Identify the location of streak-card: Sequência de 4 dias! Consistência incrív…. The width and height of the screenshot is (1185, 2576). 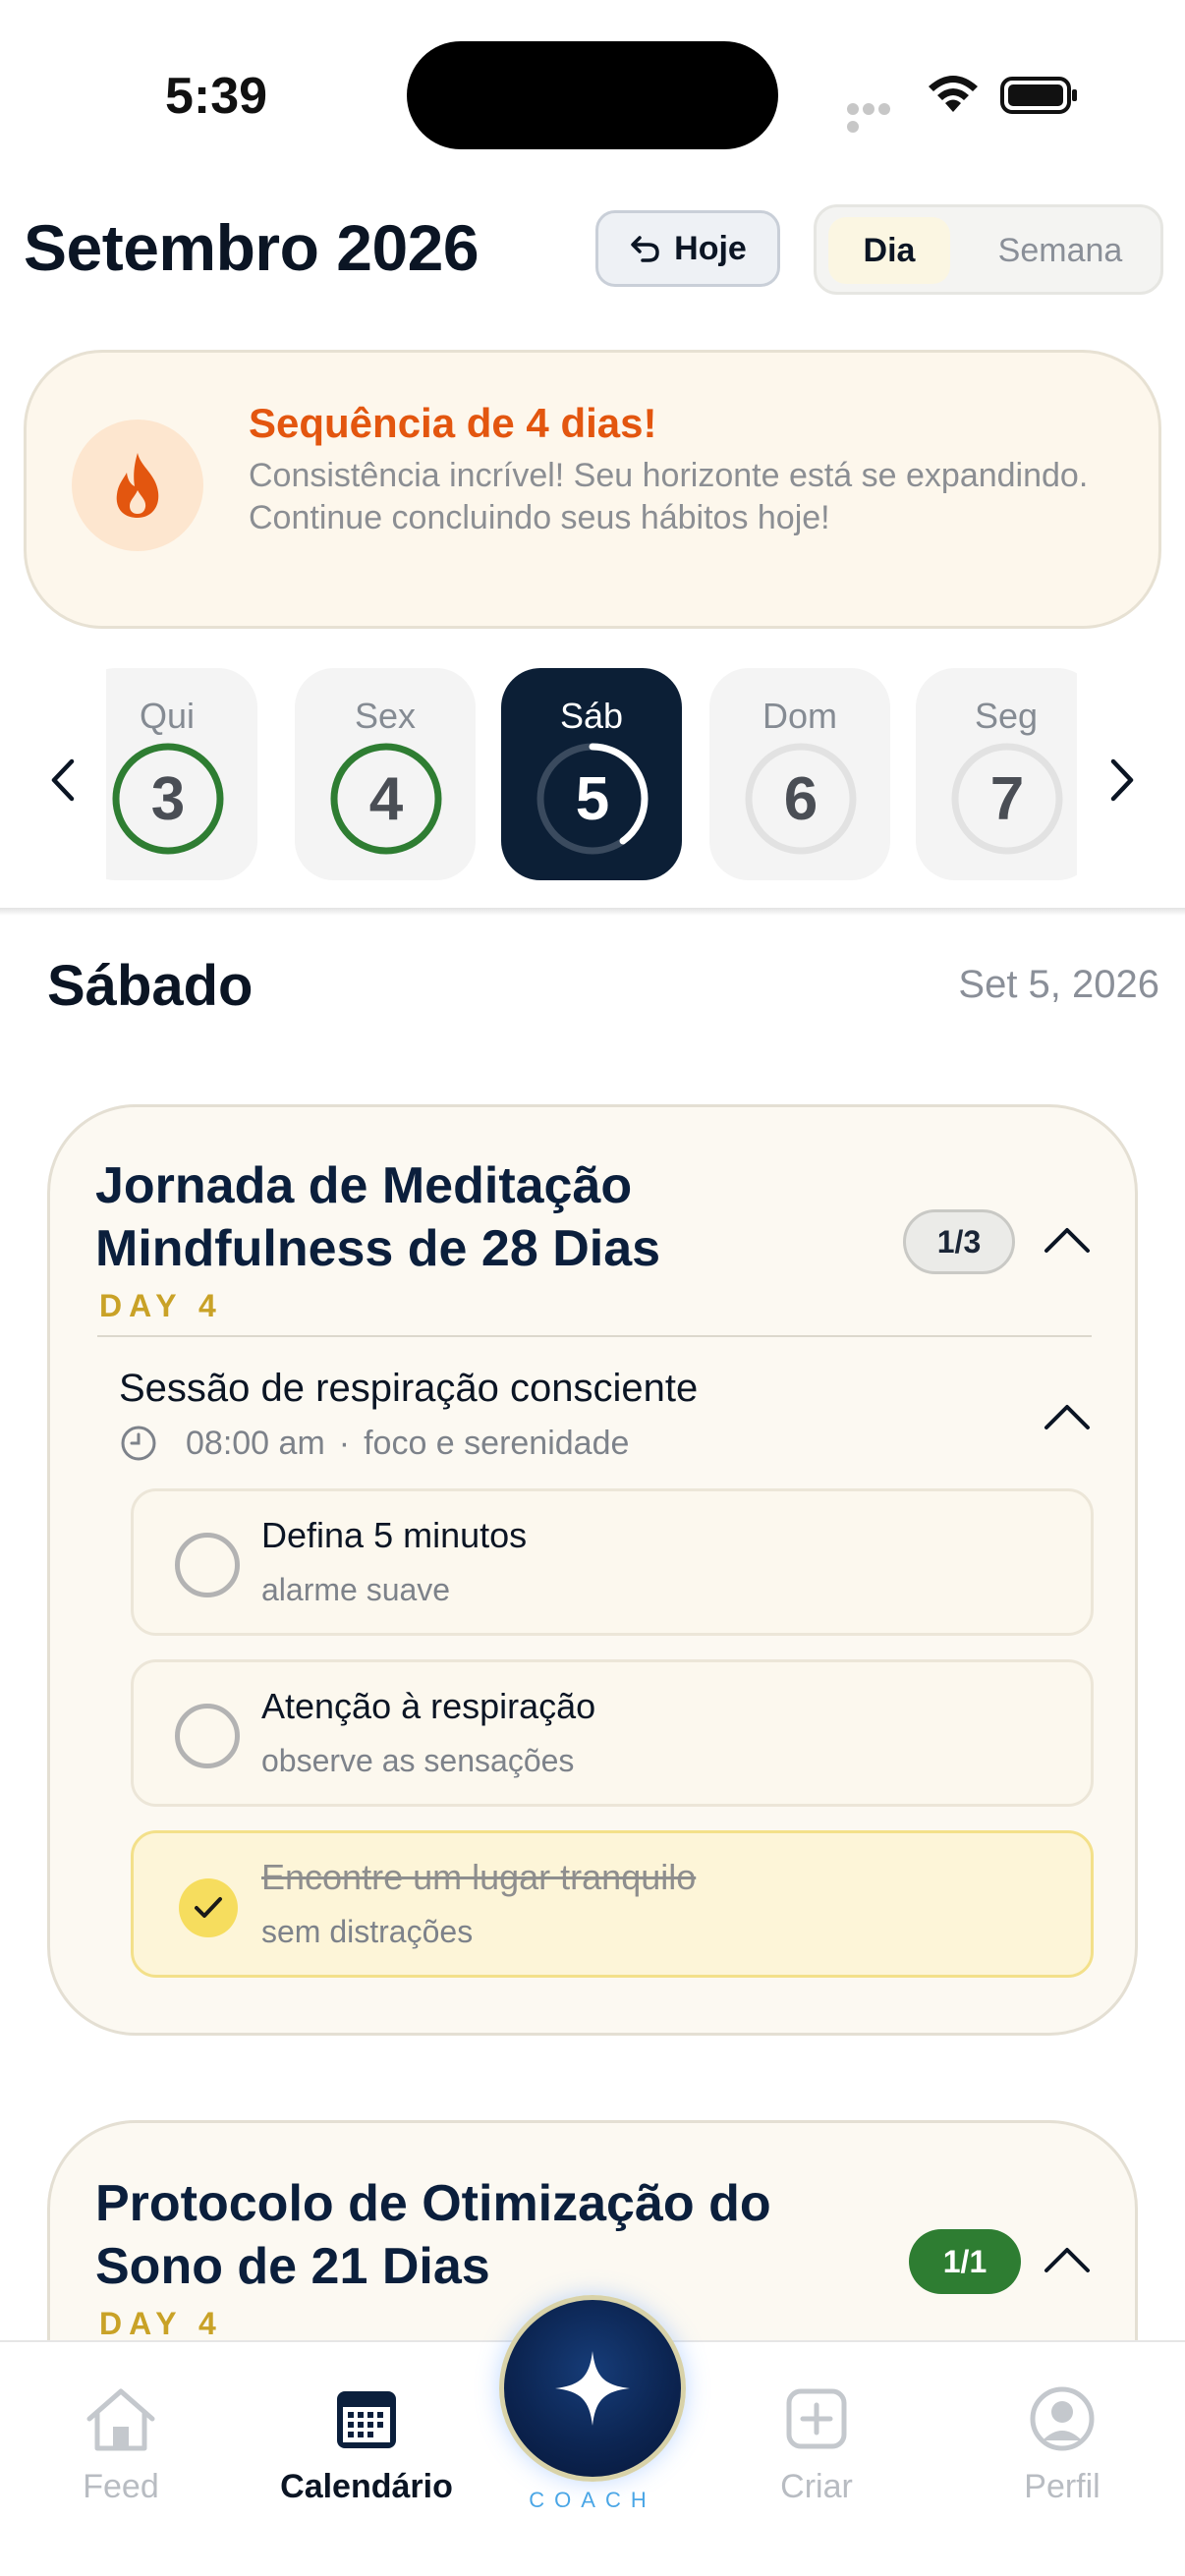
(592, 489).